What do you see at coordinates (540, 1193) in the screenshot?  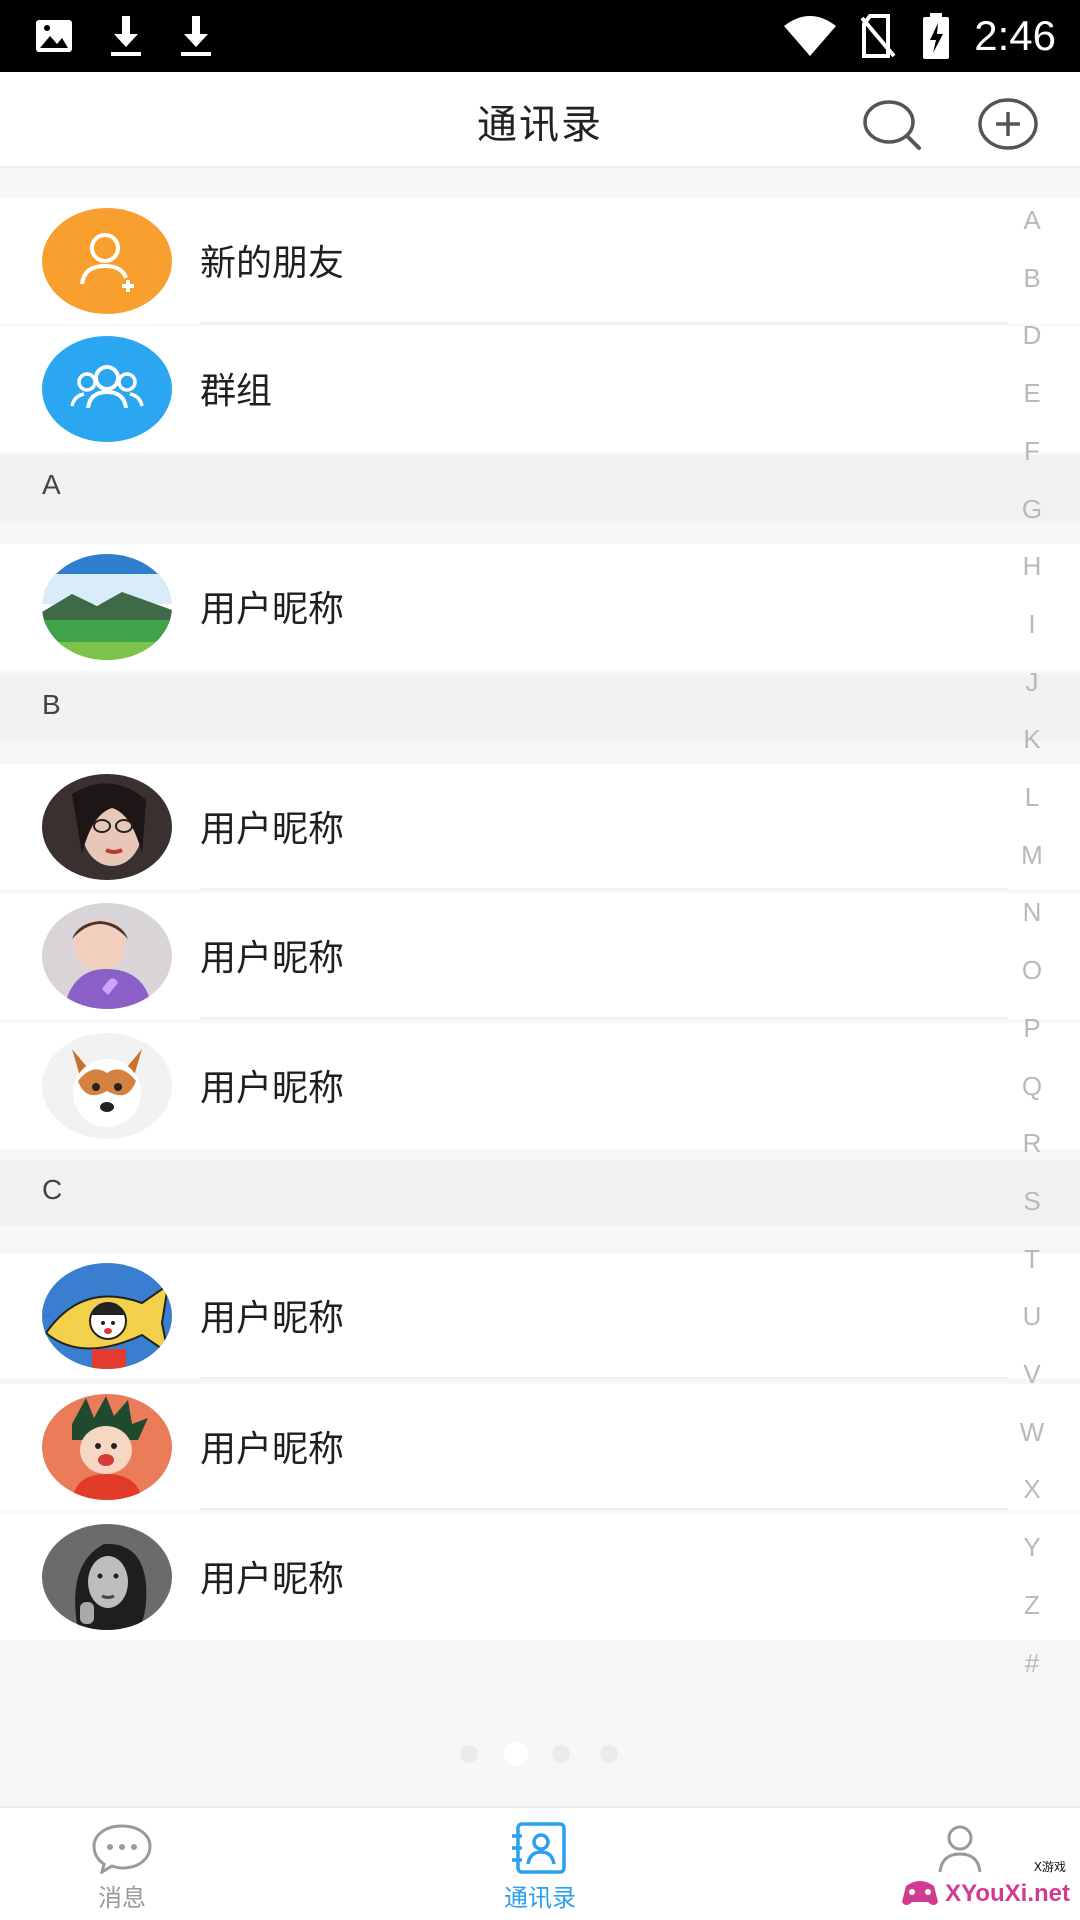 I see `section-header-c: C` at bounding box center [540, 1193].